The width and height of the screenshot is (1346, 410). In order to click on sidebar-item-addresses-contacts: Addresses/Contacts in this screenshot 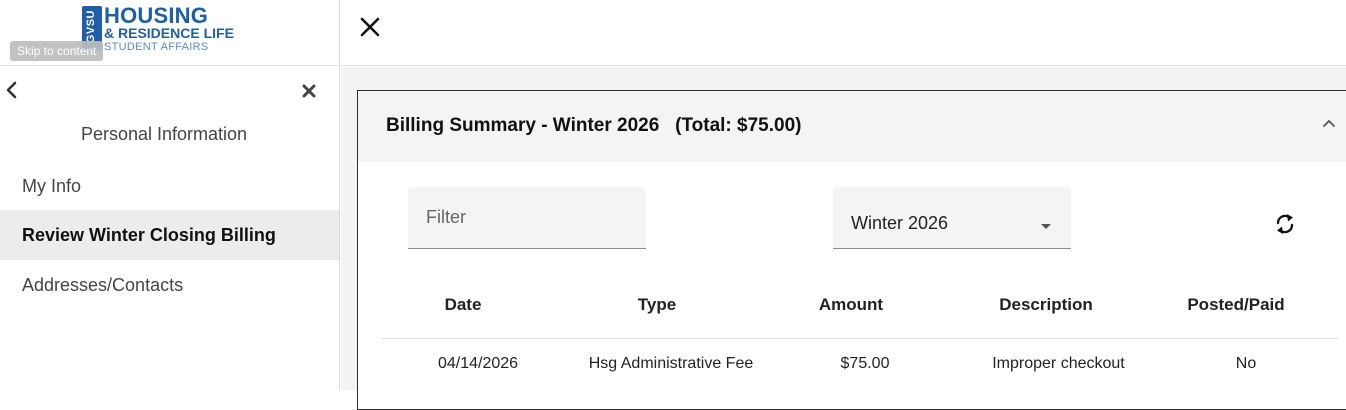, I will do `click(169, 285)`.